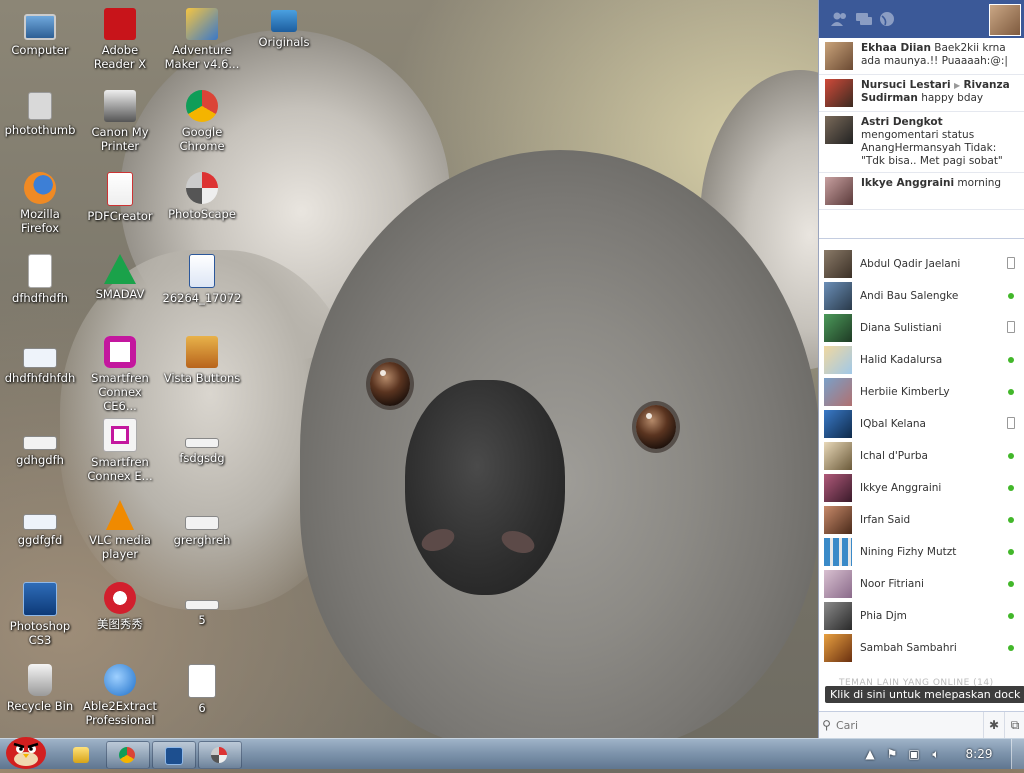  Describe the element at coordinates (120, 216) in the screenshot. I see `desktop-icon-label: PDFCreator` at that location.